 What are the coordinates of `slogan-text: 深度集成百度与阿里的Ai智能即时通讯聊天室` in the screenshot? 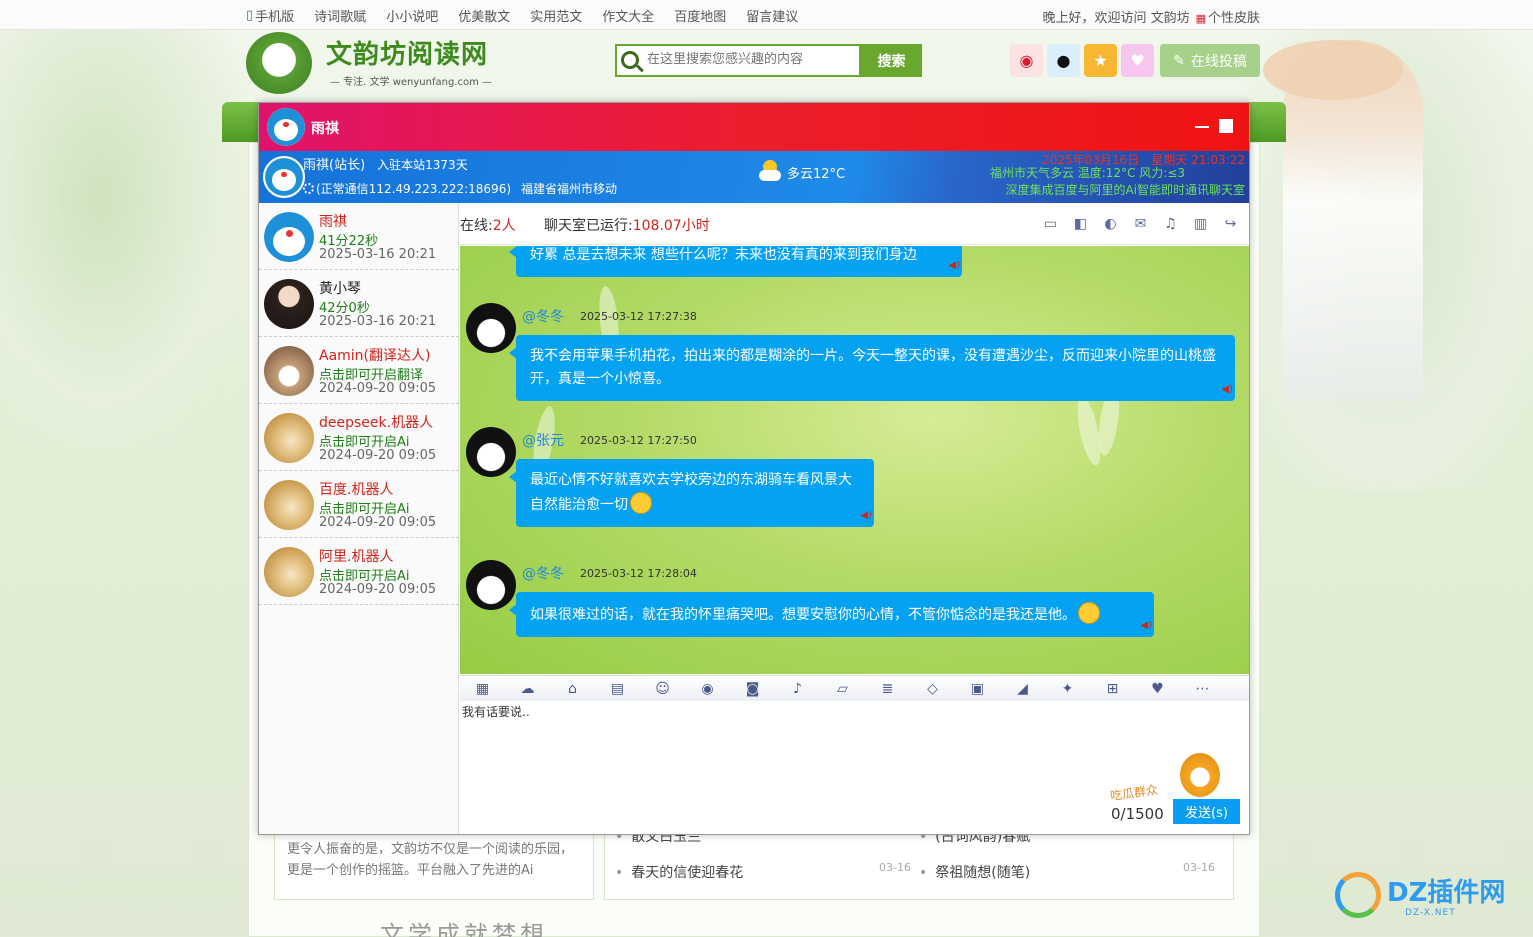 It's located at (1125, 190).